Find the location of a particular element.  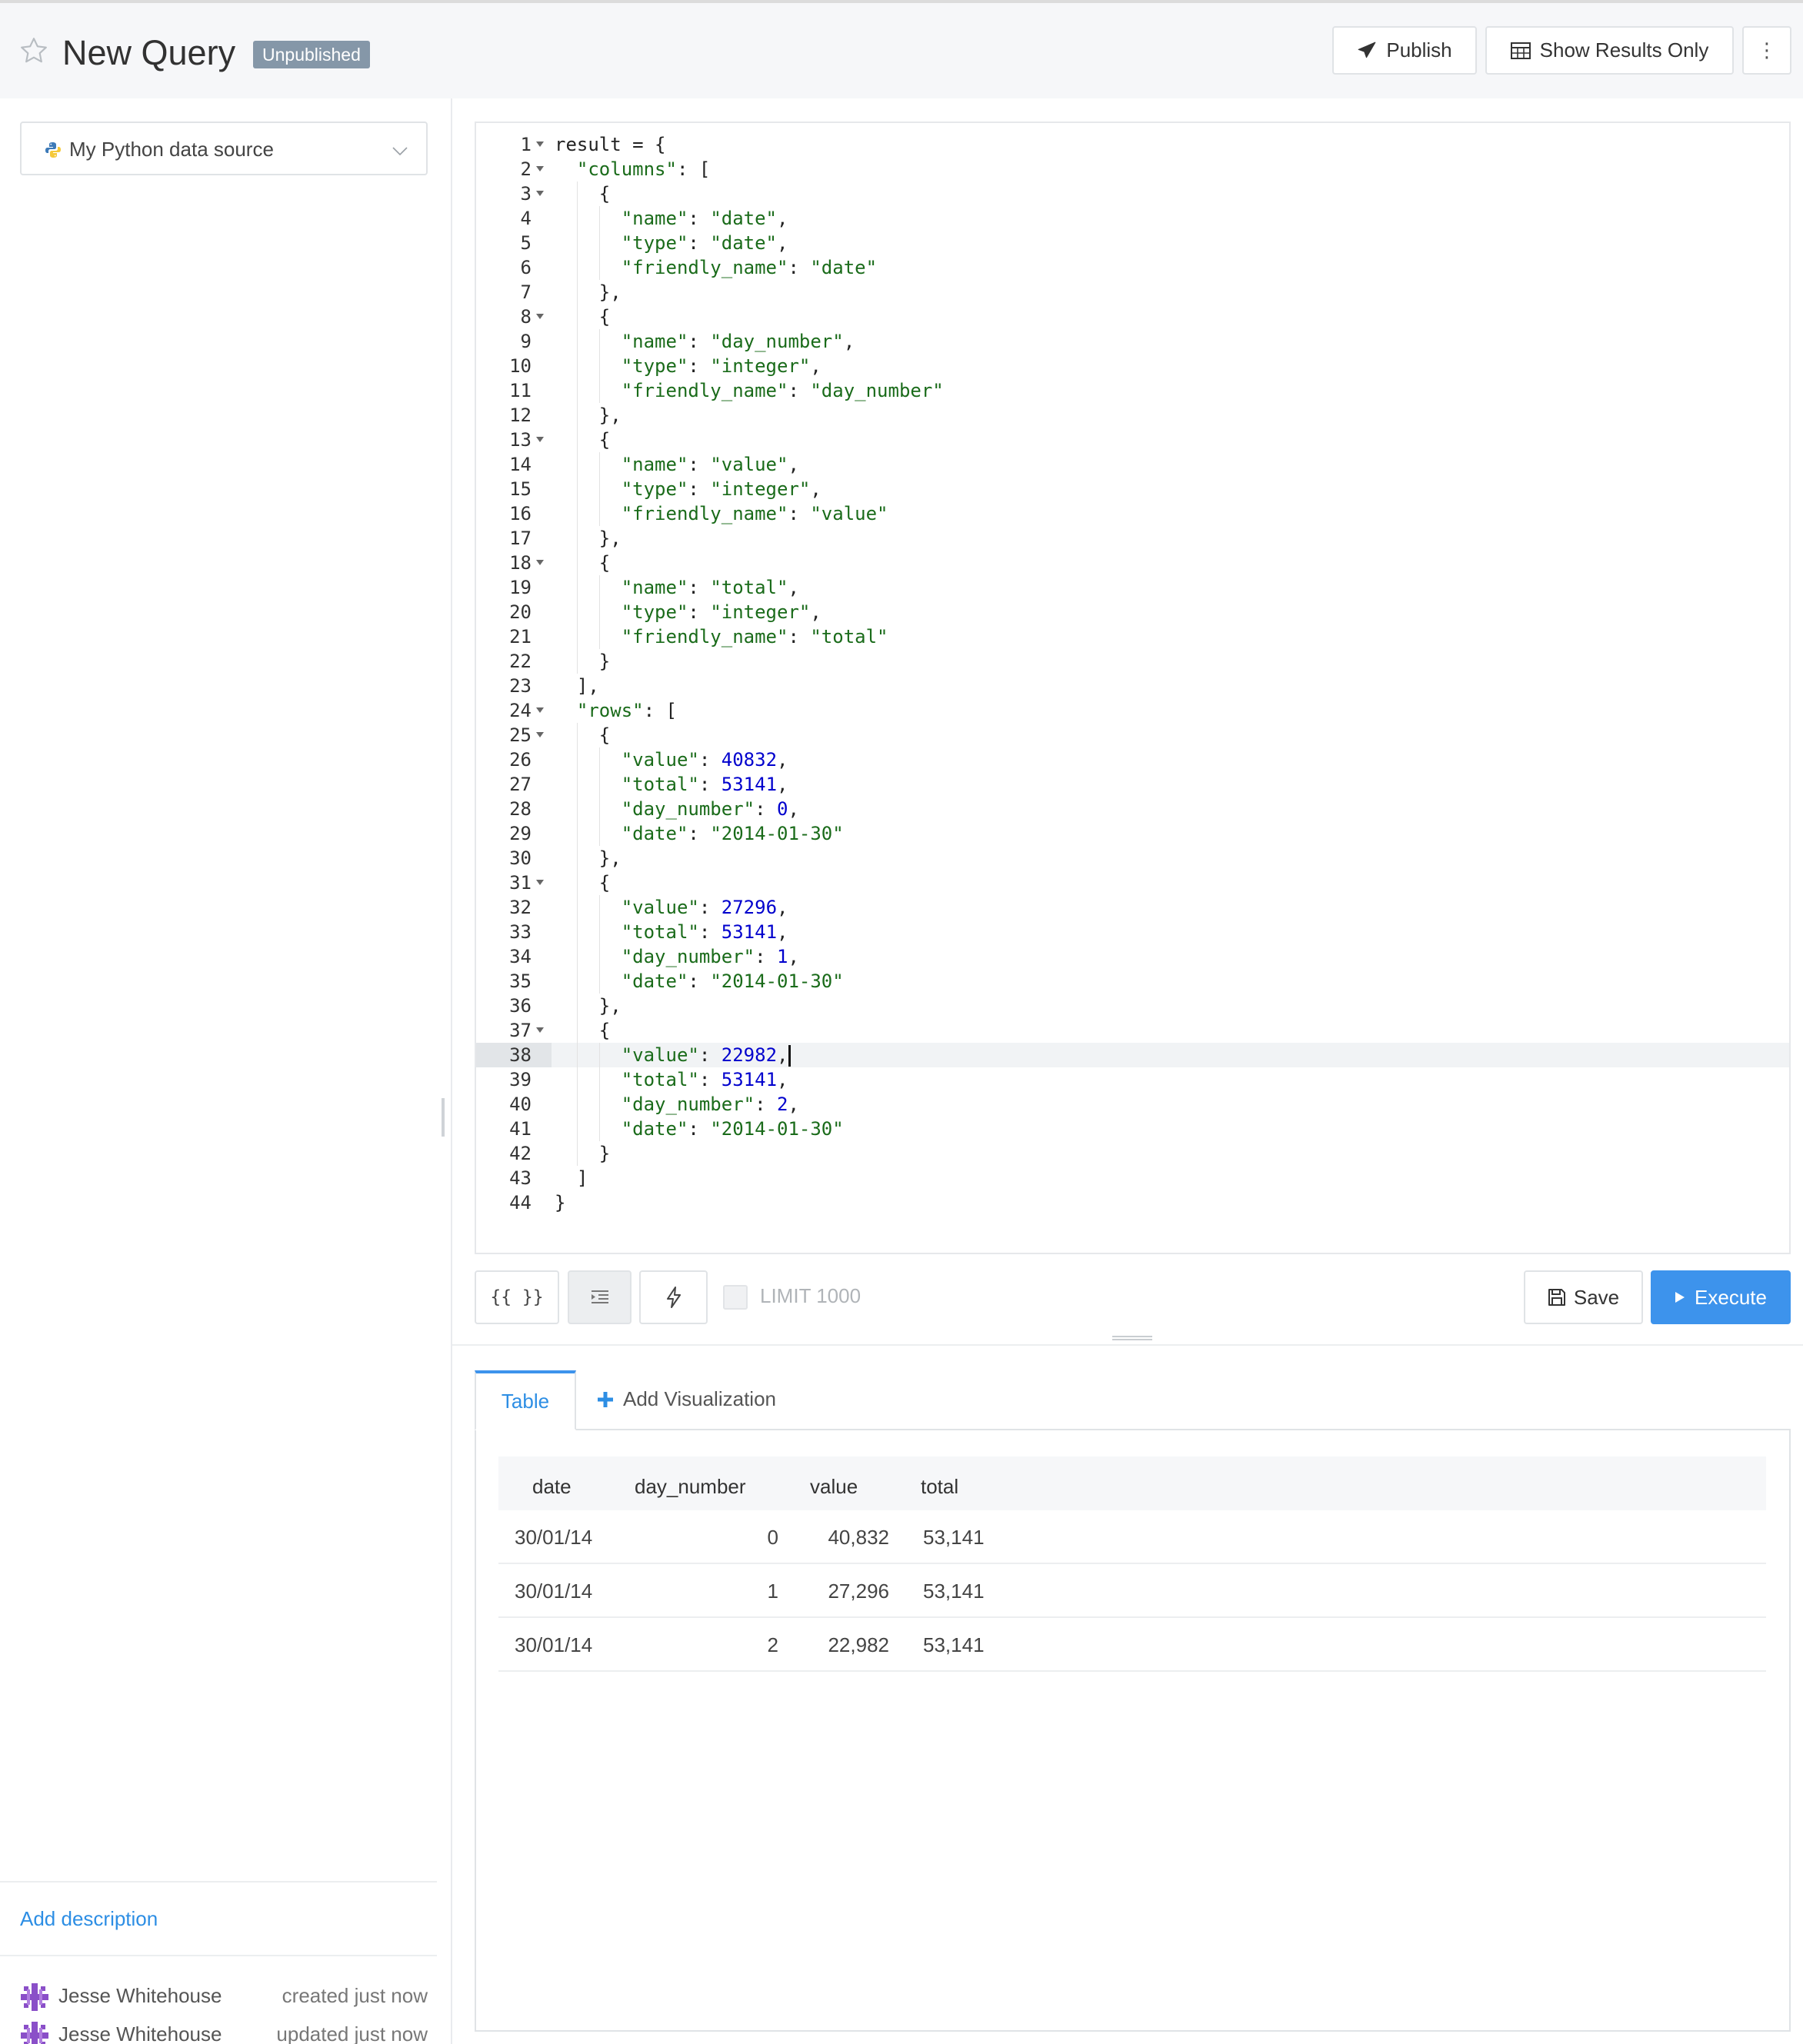

code-text: "friendly_name": "total" is located at coordinates (754, 636).